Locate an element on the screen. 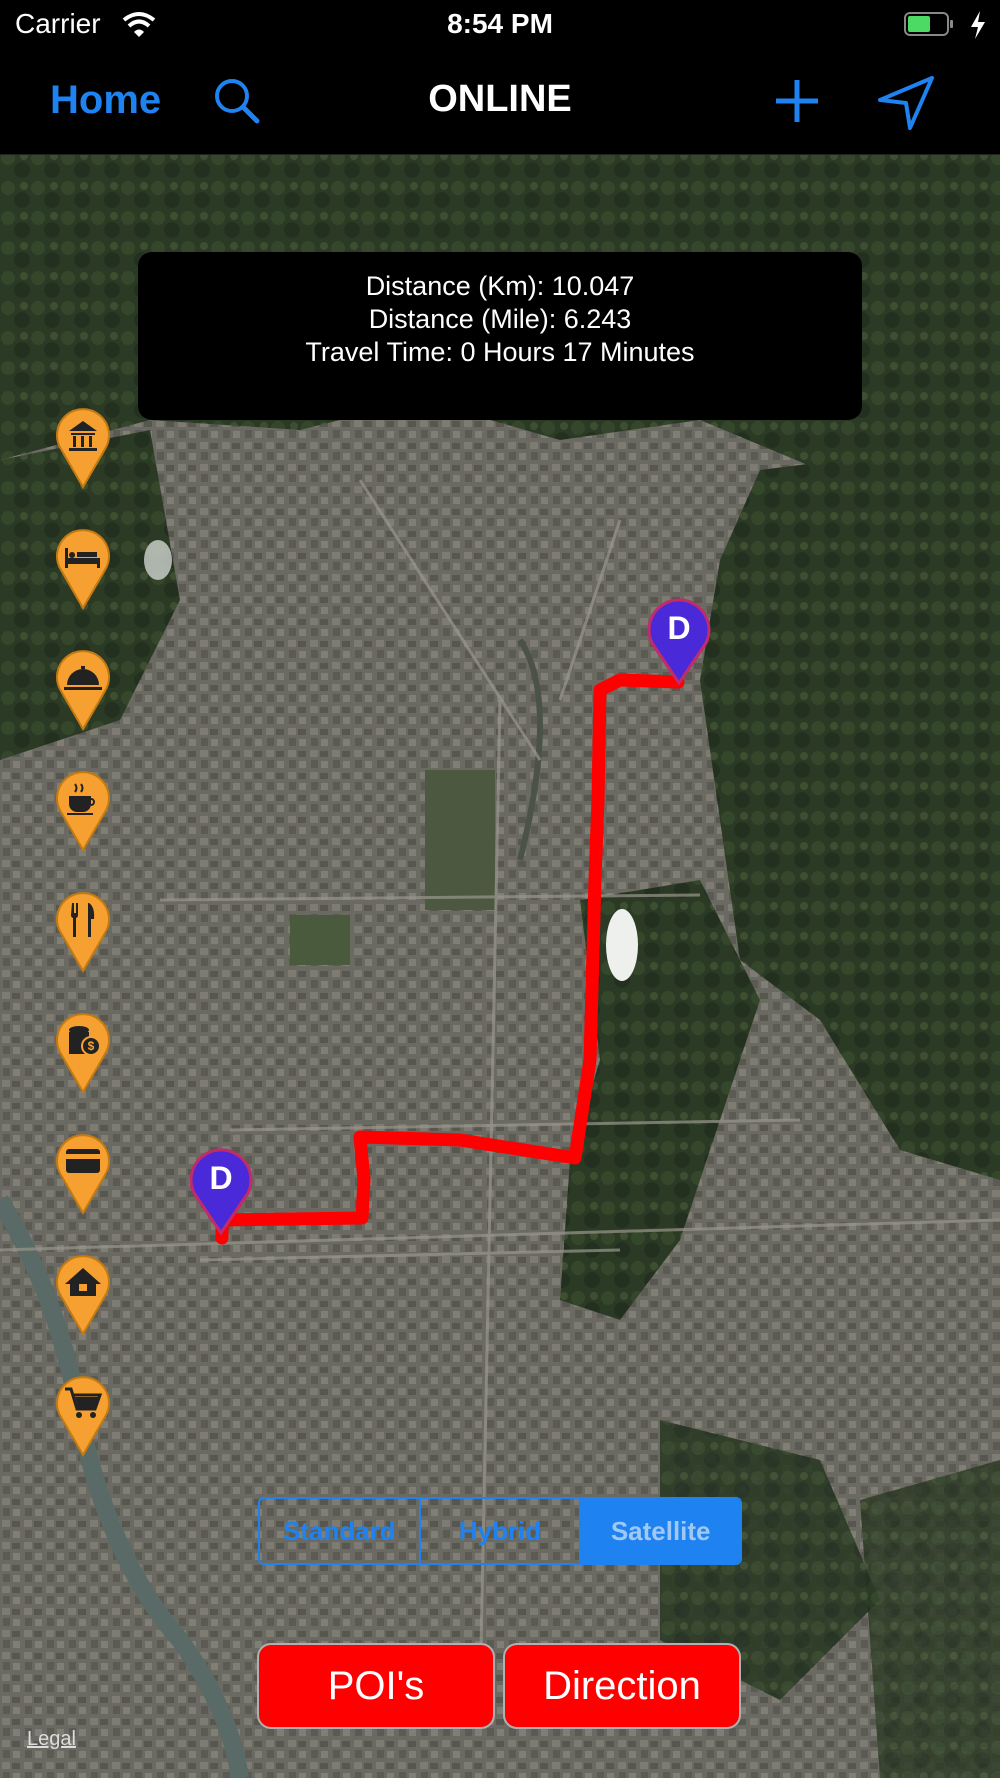  clock: 8:54 PM is located at coordinates (500, 23).